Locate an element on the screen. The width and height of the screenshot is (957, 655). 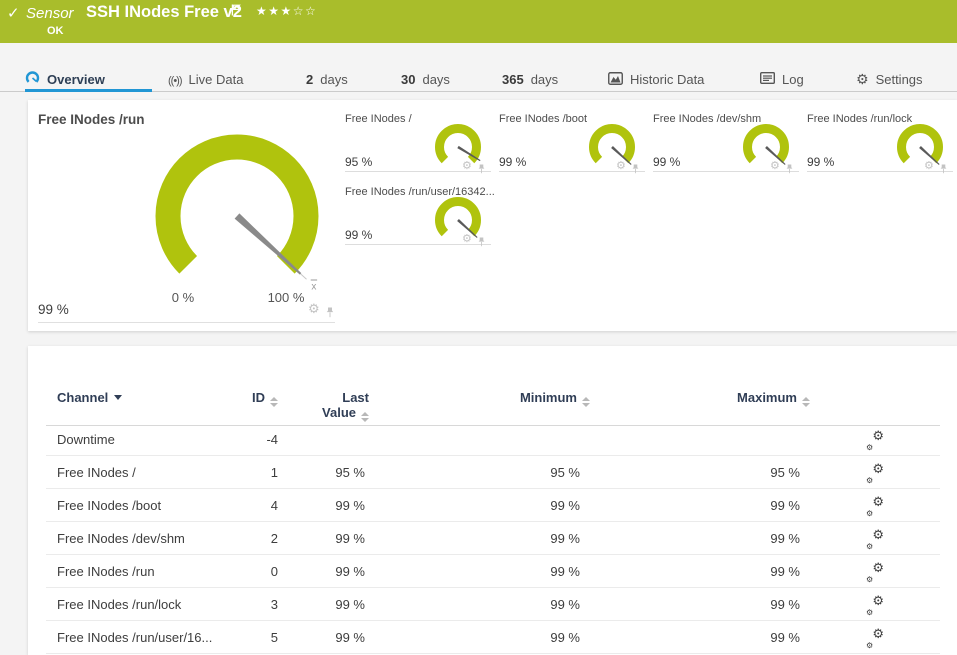
status-badge: OK is located at coordinates (55, 31).